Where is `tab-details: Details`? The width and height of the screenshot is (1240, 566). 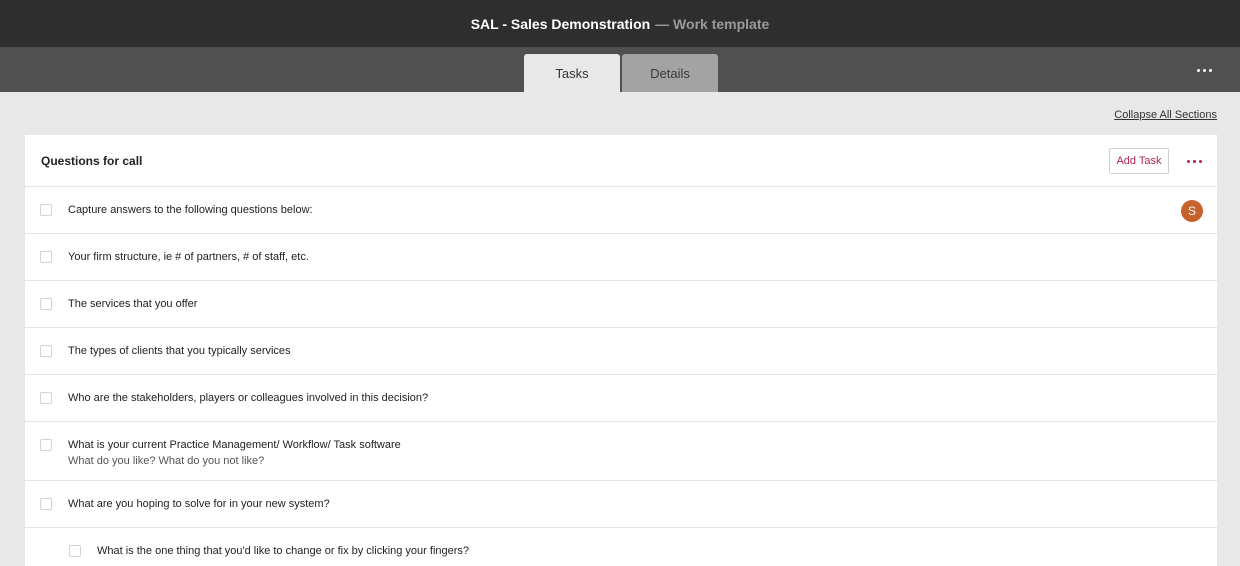 tab-details: Details is located at coordinates (670, 73).